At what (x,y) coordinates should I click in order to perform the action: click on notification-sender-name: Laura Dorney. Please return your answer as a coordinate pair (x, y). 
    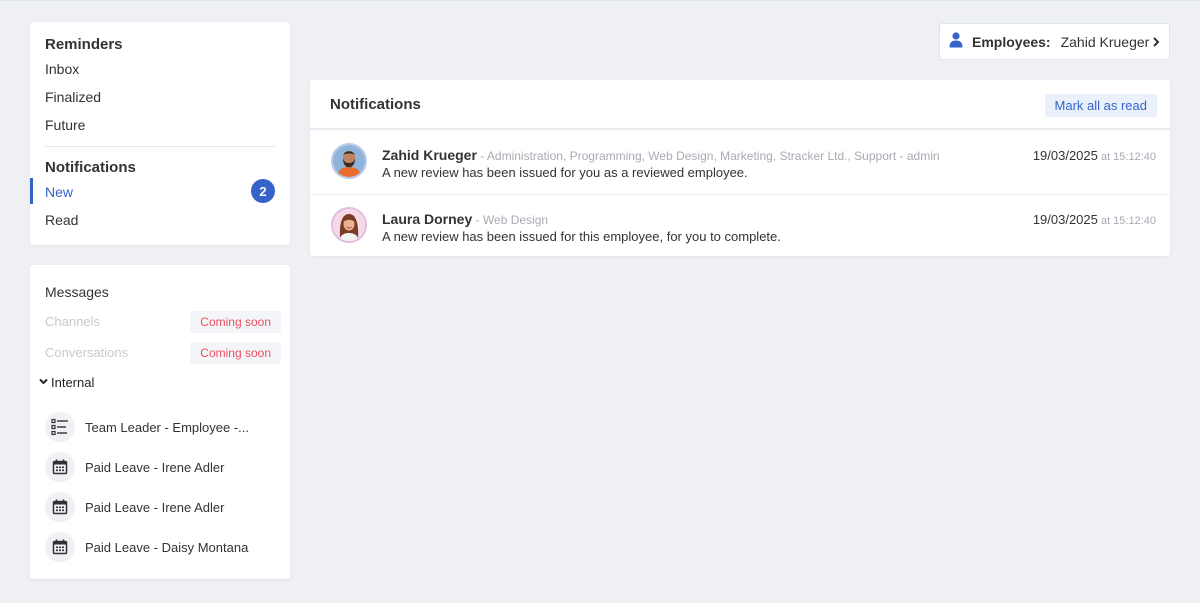
    Looking at the image, I should click on (427, 219).